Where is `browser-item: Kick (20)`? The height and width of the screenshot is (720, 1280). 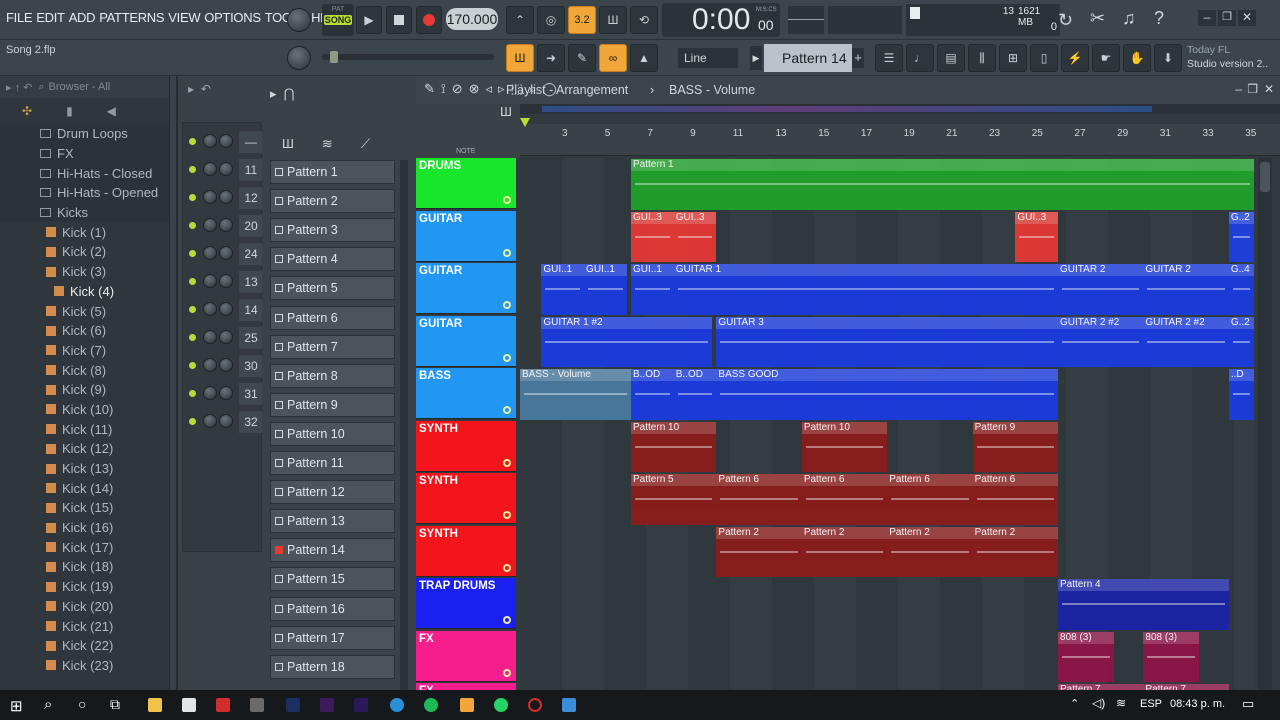 browser-item: Kick (20) is located at coordinates (84, 607).